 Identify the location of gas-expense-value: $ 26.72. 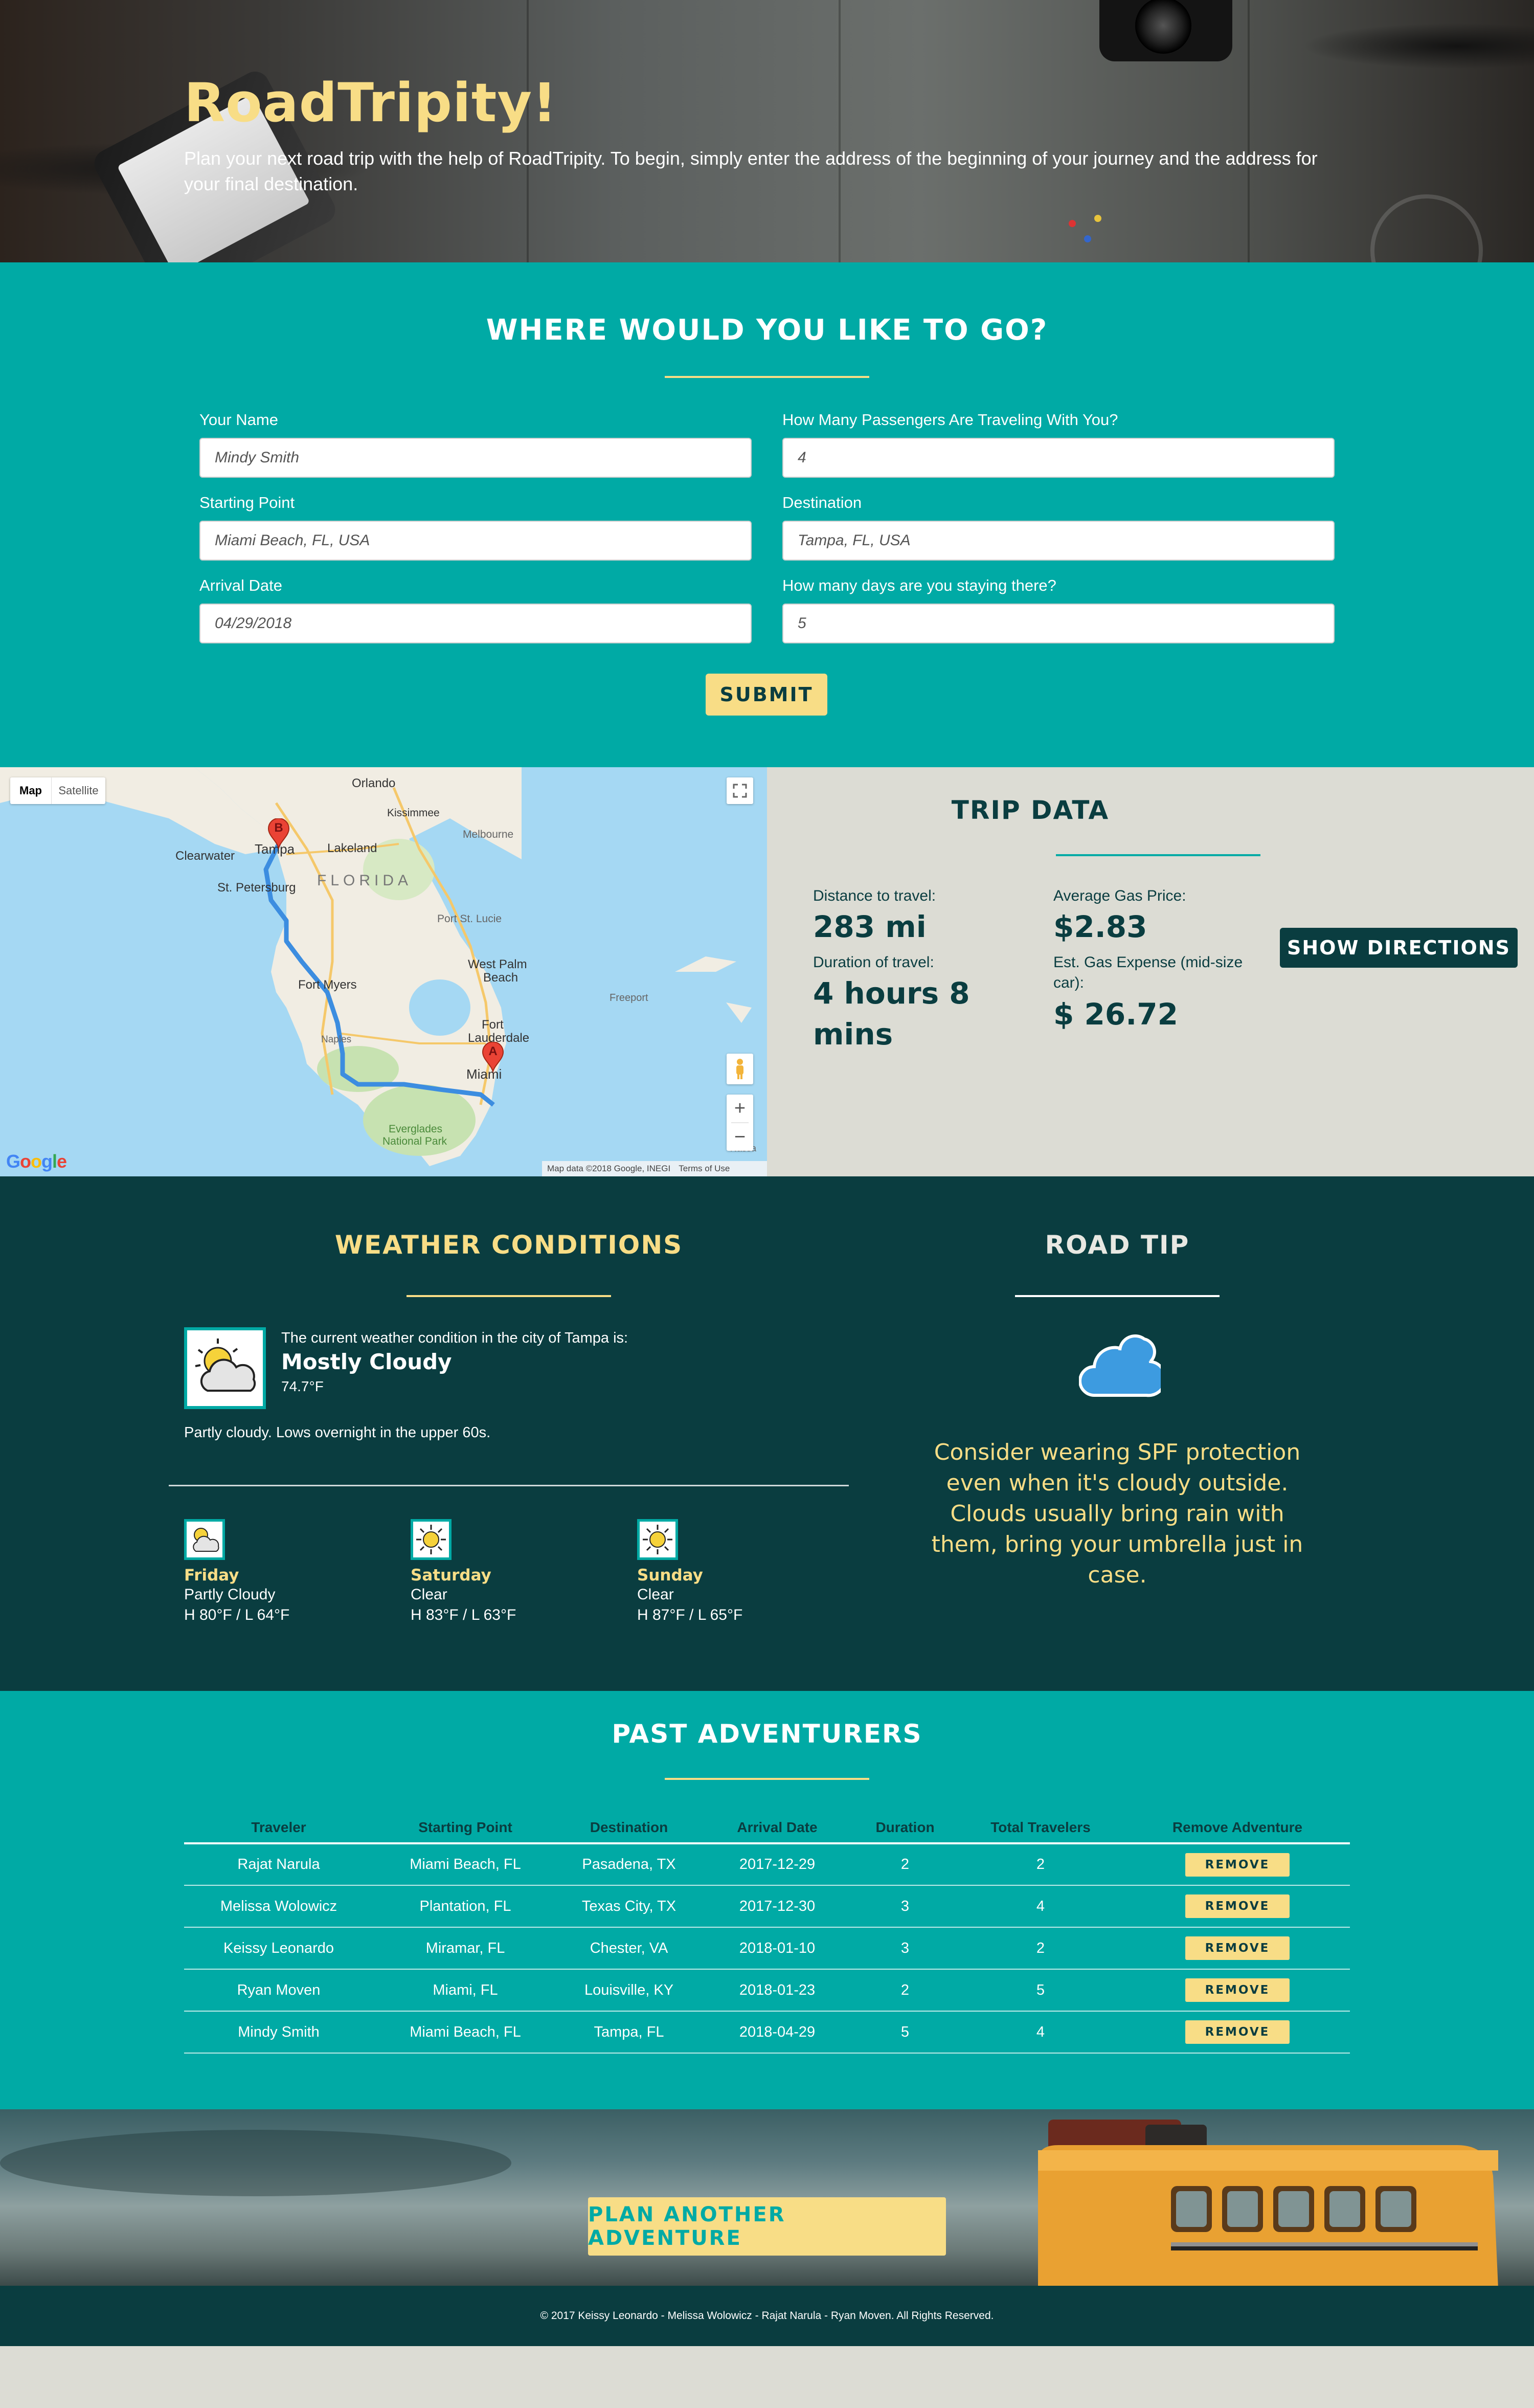
(1116, 1014).